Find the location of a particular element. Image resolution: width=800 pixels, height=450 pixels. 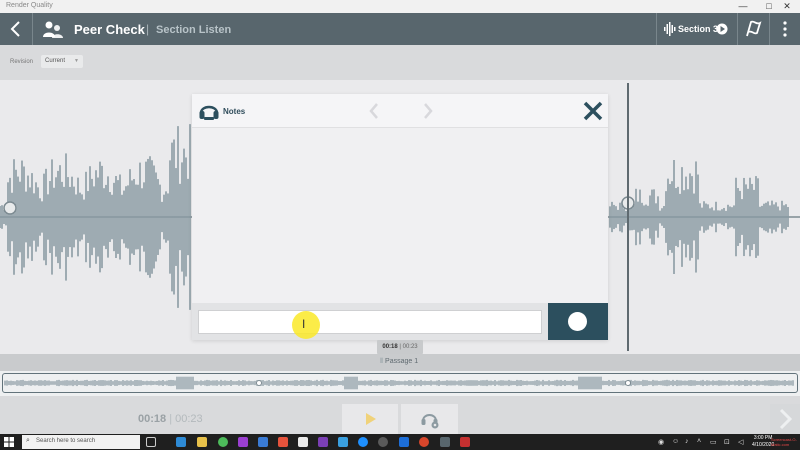

time-tooltip: 00:18 | 00:23 is located at coordinates (400, 347).